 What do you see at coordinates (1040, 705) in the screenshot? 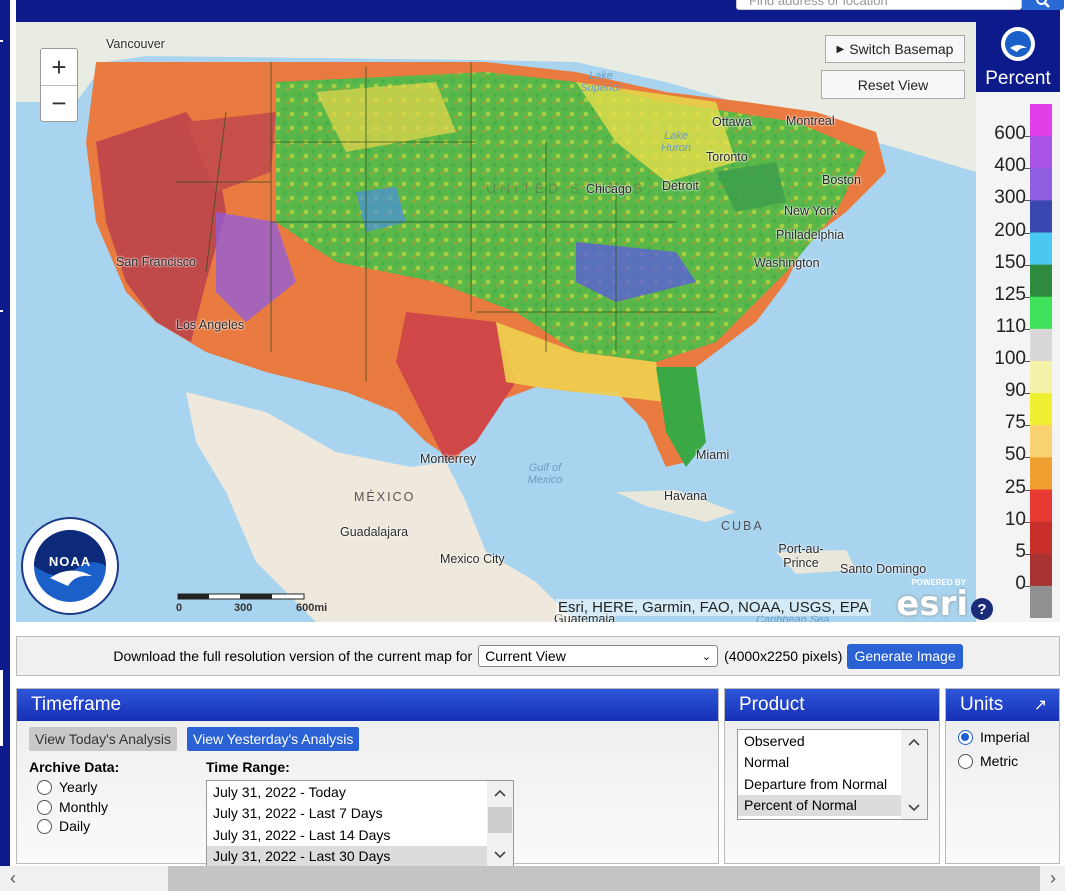
I see `expand-arrow-icon: ↗` at bounding box center [1040, 705].